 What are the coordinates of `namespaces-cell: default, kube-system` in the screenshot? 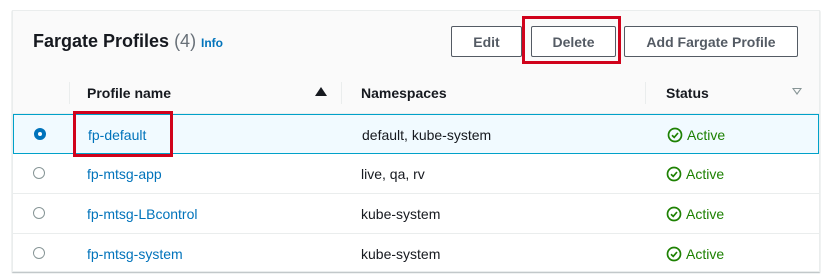 It's located at (427, 135).